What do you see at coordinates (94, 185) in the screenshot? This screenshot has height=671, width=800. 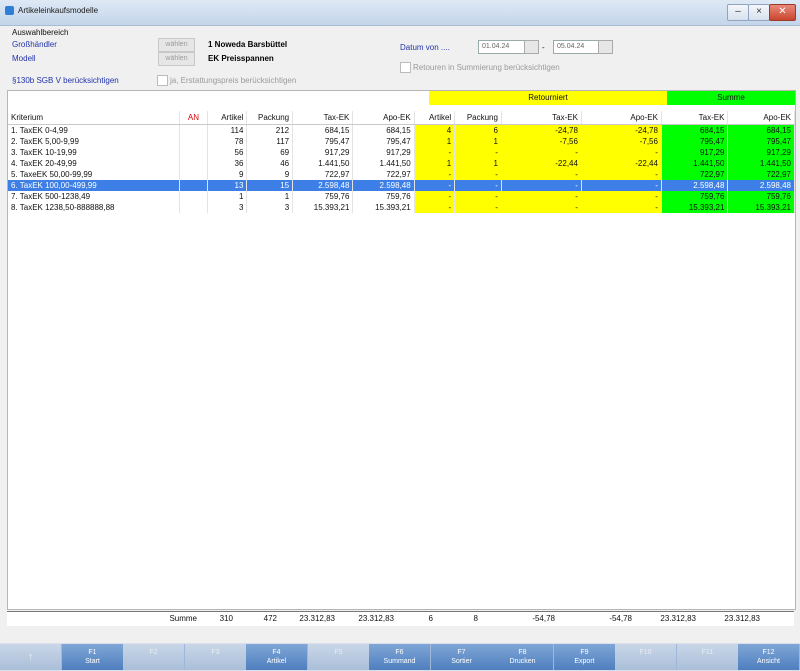 I see `table-cell: 6. TaxEK 100,00-499,99` at bounding box center [94, 185].